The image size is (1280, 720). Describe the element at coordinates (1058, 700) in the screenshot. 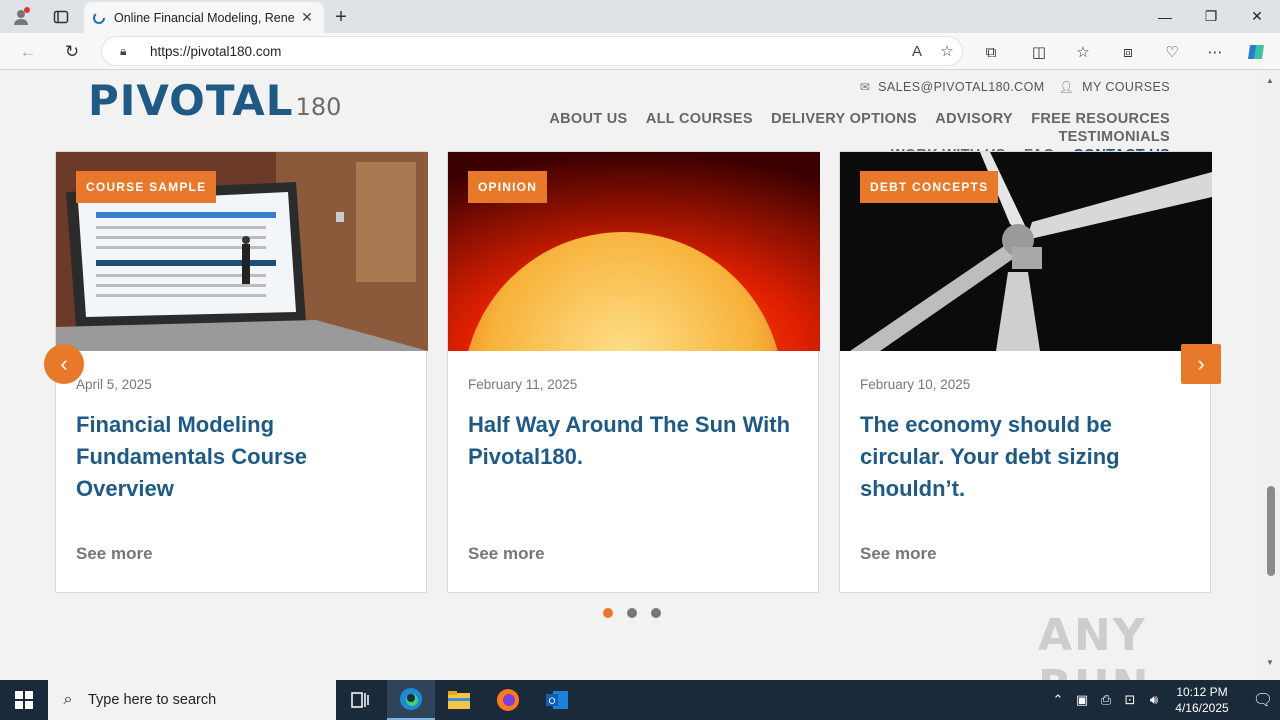

I see `show-hidden-icons-icon: ⌃` at that location.